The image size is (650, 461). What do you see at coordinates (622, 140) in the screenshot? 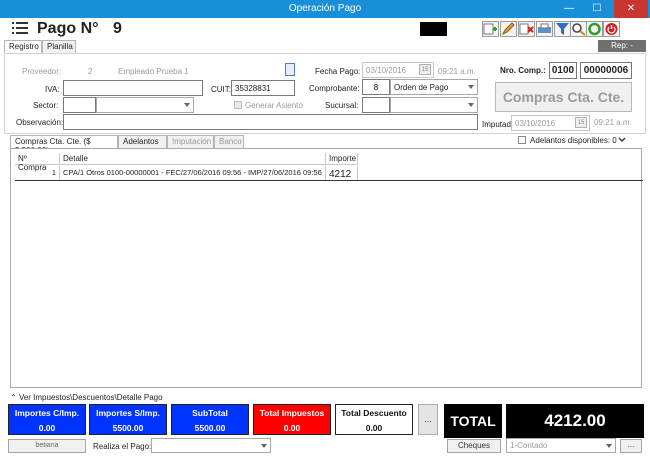
I see `chevron-down-icon` at bounding box center [622, 140].